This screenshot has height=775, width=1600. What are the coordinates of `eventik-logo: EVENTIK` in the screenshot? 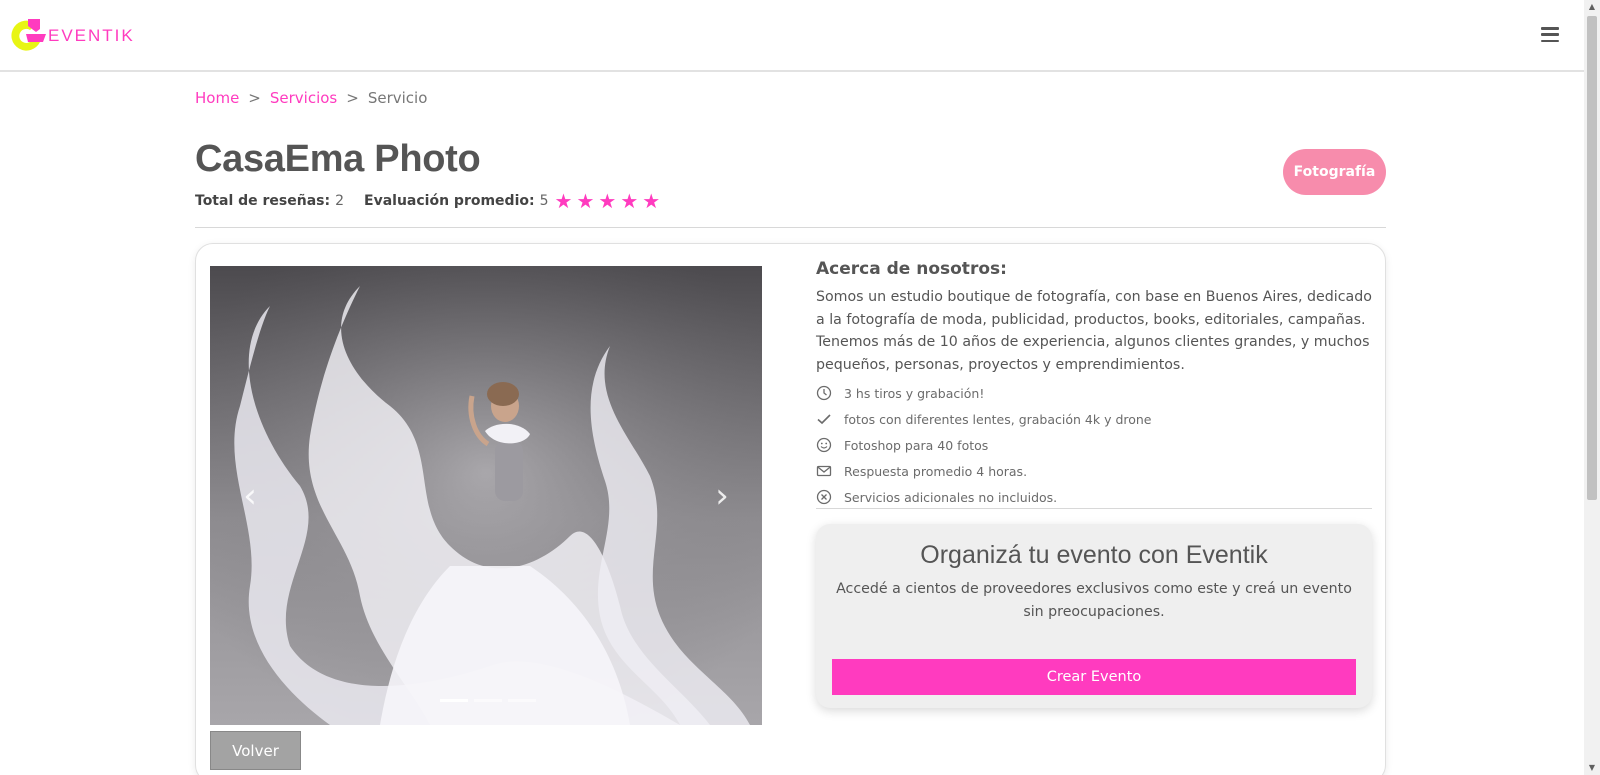 It's located at (81, 36).